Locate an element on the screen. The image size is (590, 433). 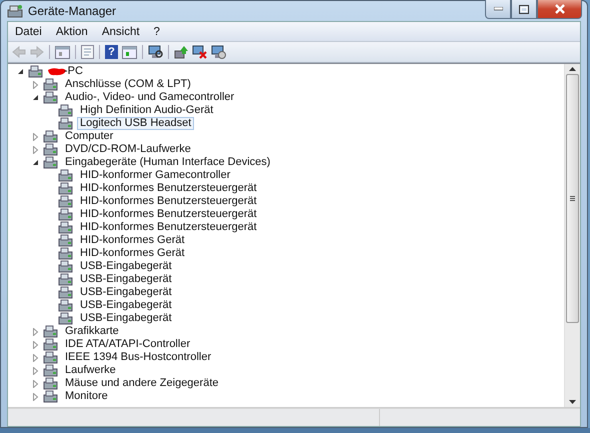
tree-item: Audio-, Video- und Gamecontroller is located at coordinates (150, 97).